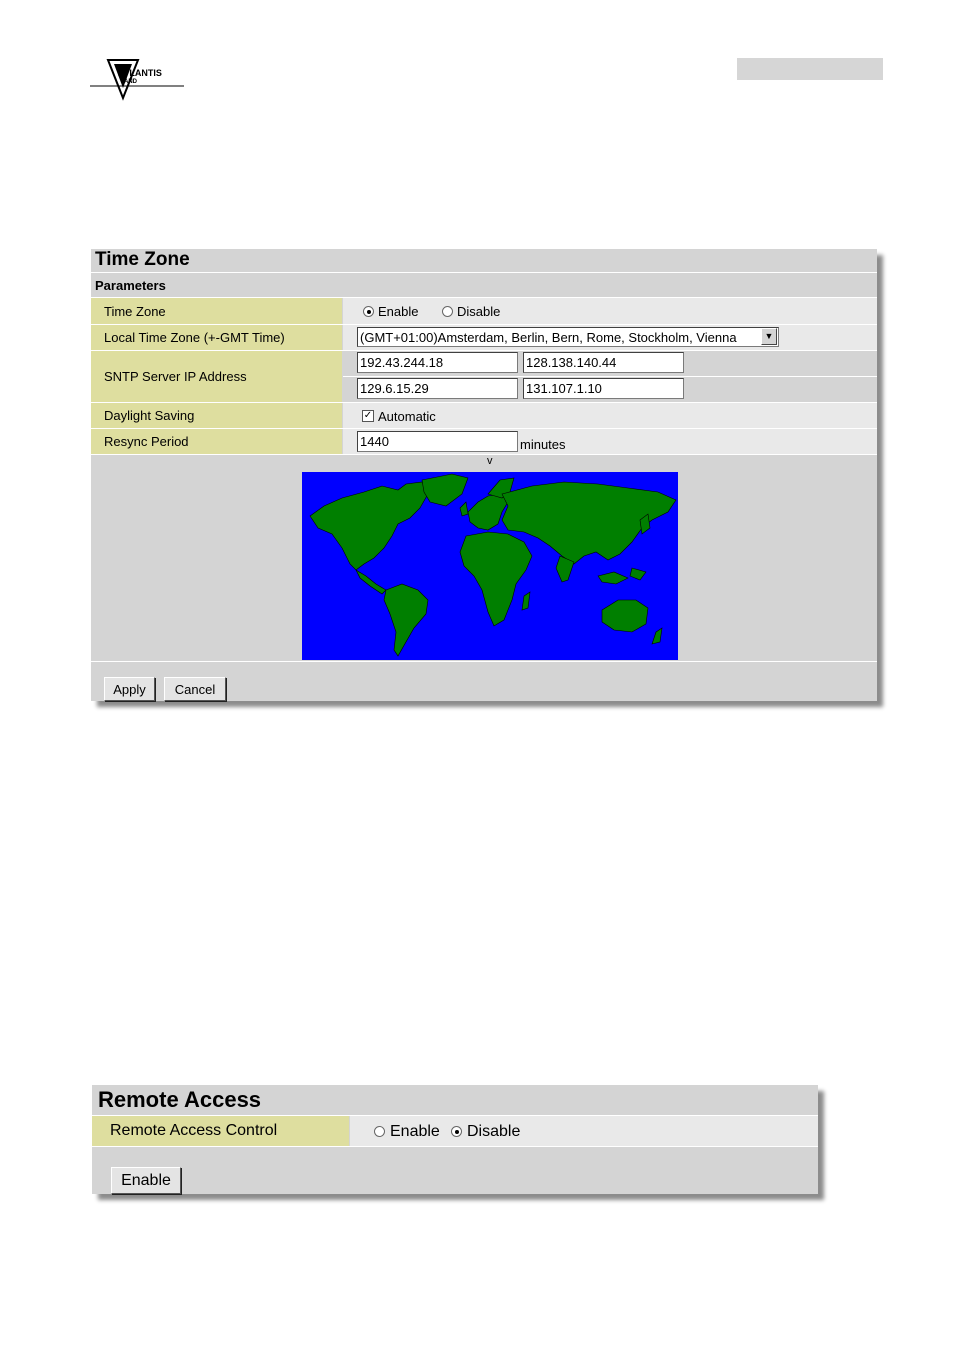 Image resolution: width=954 pixels, height=1350 pixels. What do you see at coordinates (437, 441) in the screenshot?
I see `resync-period-input: 1440` at bounding box center [437, 441].